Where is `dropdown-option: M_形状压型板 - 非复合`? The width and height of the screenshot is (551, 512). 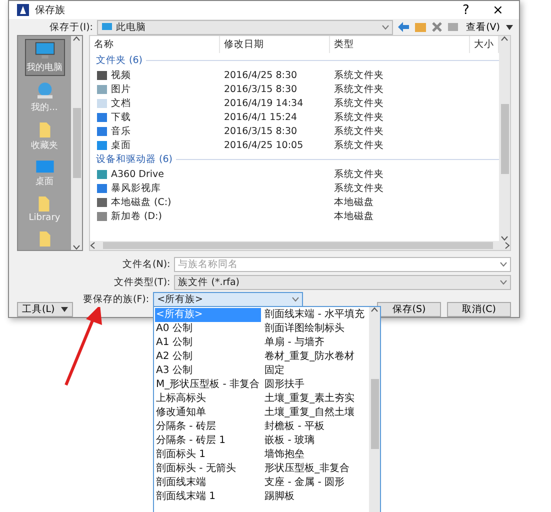
dropdown-option: M_形状压型板 - 非复合 is located at coordinates (208, 385).